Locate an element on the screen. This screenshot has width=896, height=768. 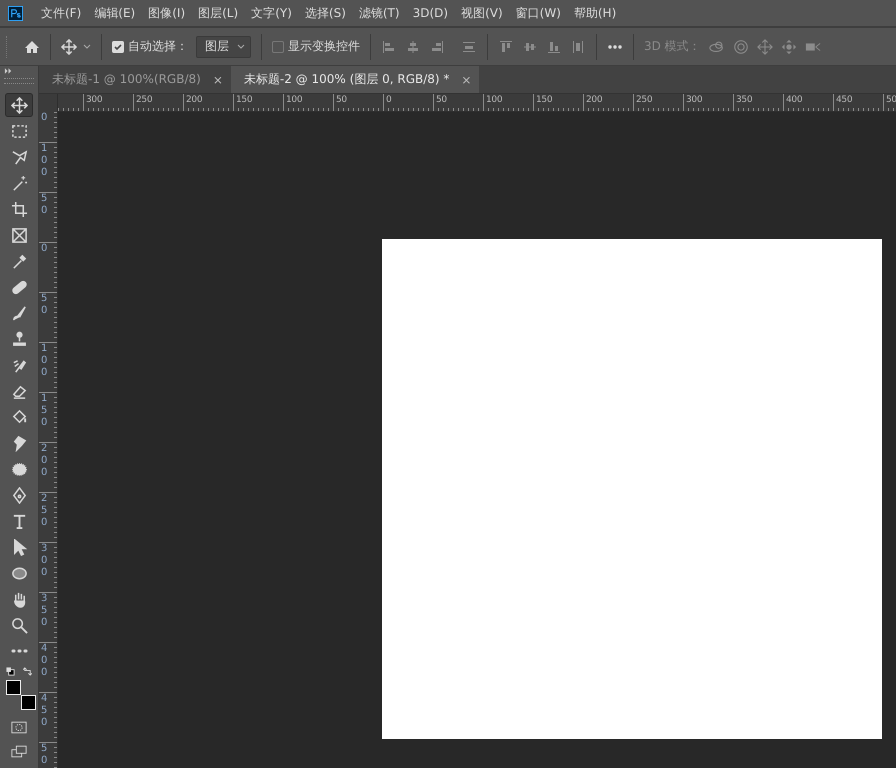
stamp-tool-icon is located at coordinates (19, 339).